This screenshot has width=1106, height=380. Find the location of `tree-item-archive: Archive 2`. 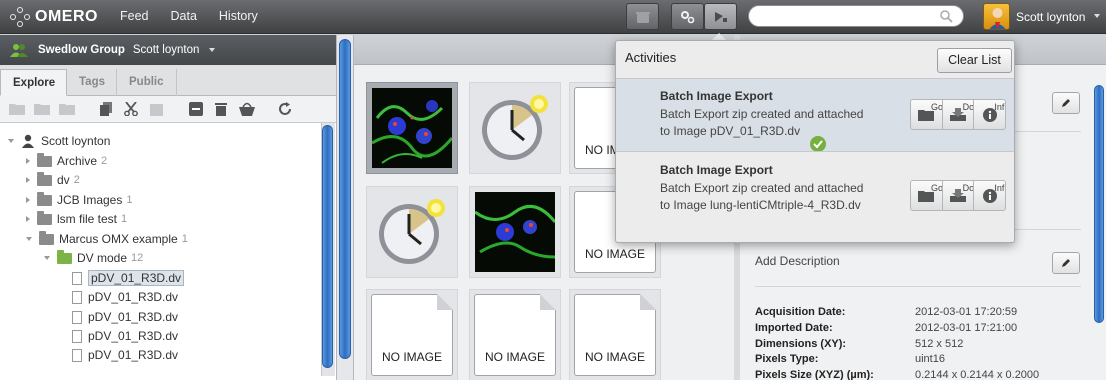

tree-item-archive: Archive 2 is located at coordinates (66, 161).